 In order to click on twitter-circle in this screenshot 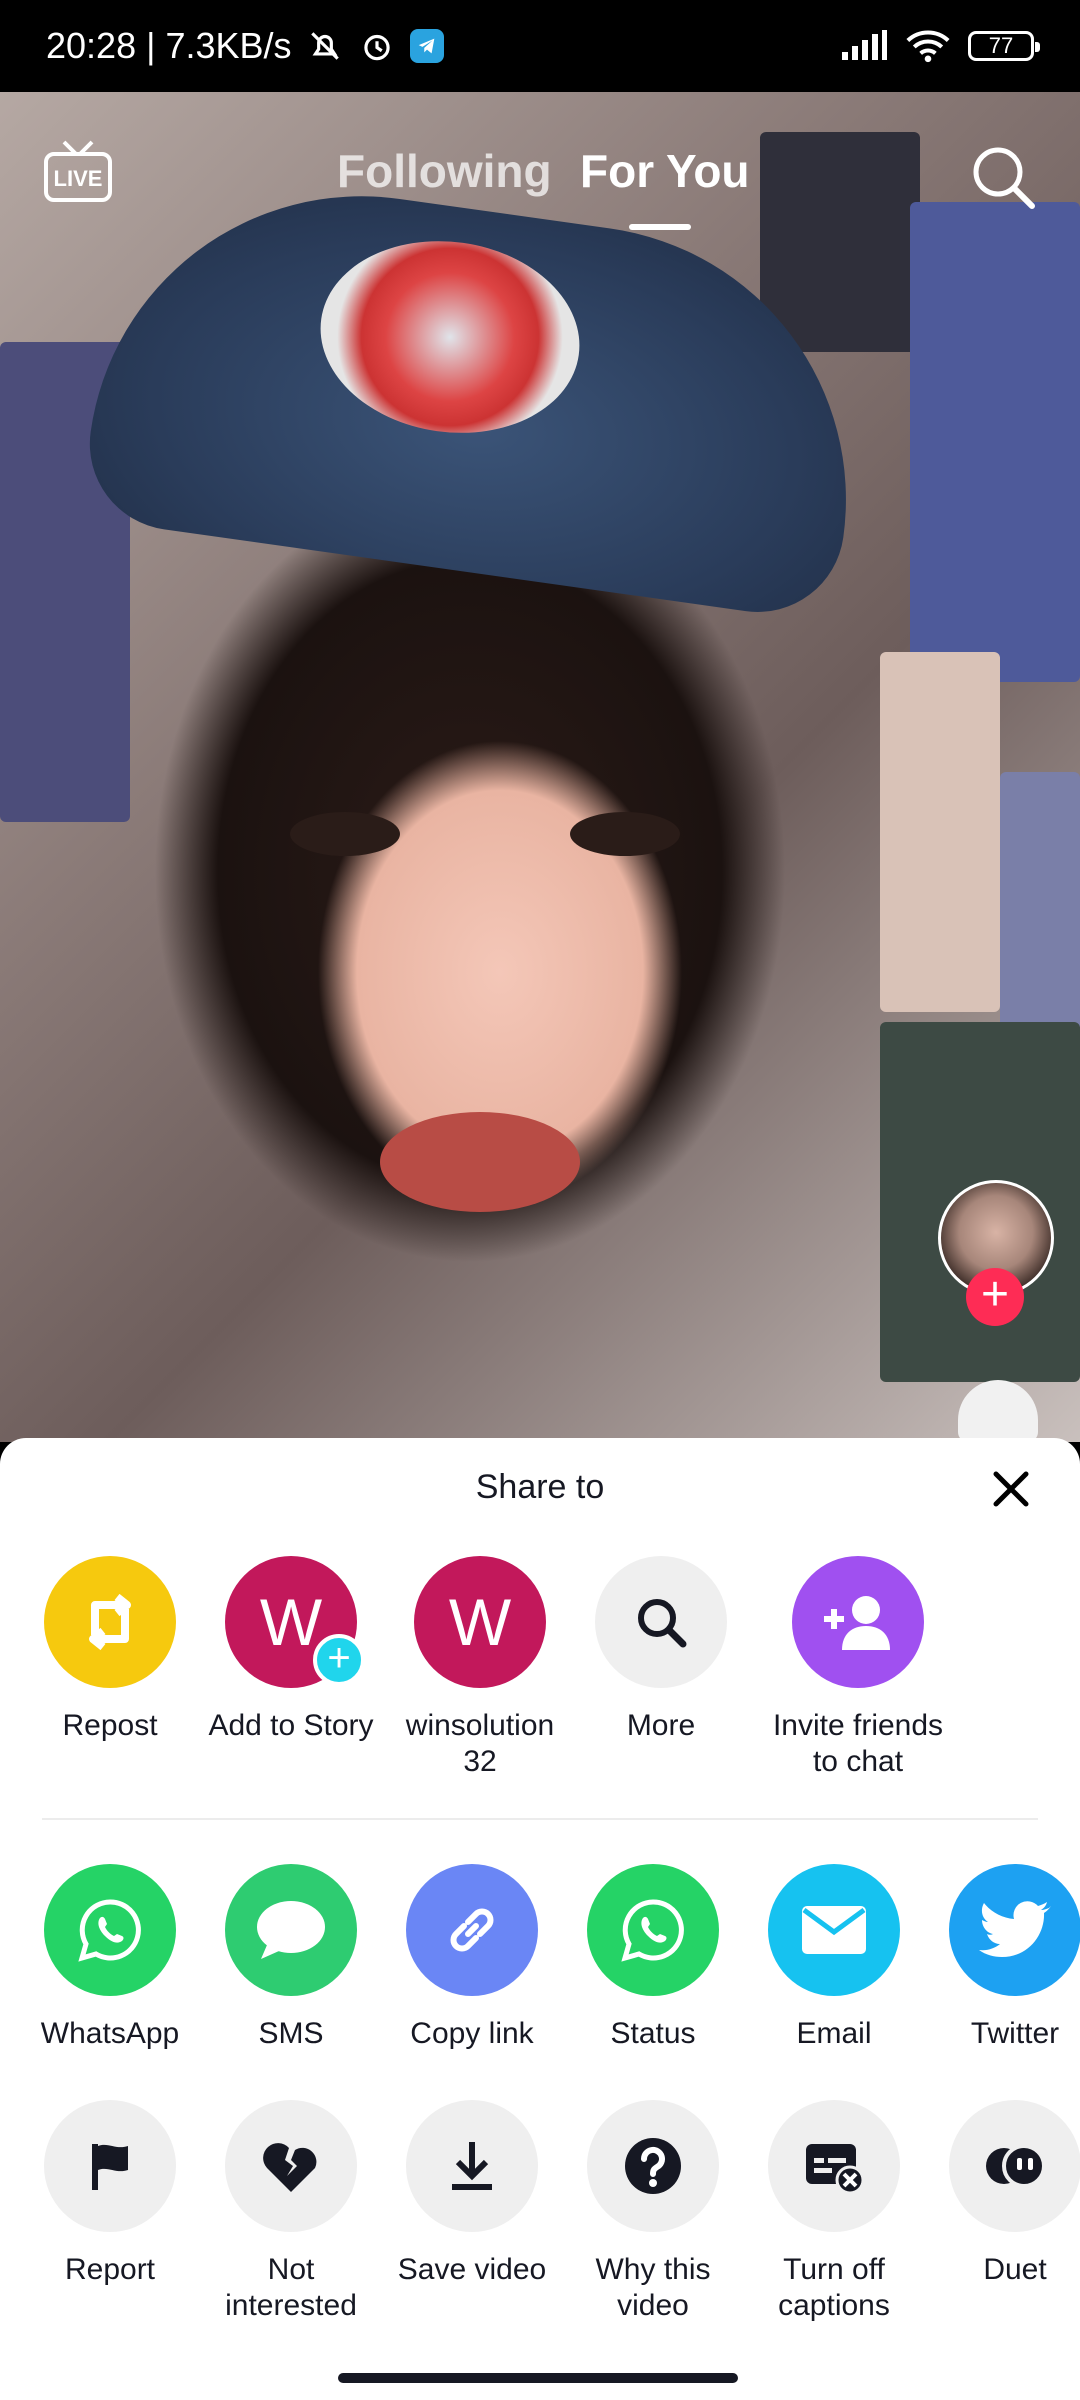, I will do `click(1014, 1930)`.